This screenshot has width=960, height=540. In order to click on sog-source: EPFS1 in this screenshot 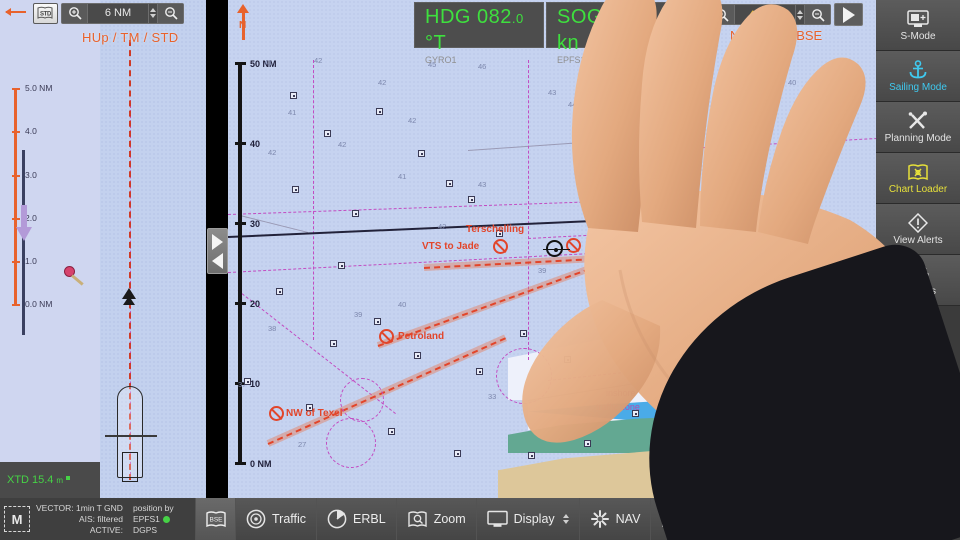, I will do `click(571, 60)`.